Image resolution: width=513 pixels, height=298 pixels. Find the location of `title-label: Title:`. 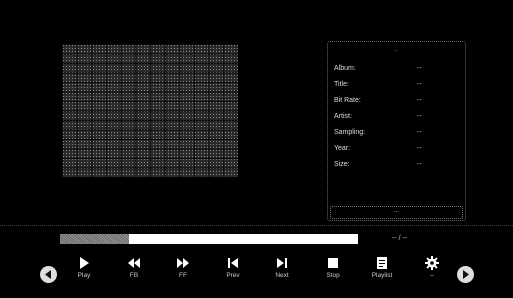

title-label: Title: is located at coordinates (341, 84).